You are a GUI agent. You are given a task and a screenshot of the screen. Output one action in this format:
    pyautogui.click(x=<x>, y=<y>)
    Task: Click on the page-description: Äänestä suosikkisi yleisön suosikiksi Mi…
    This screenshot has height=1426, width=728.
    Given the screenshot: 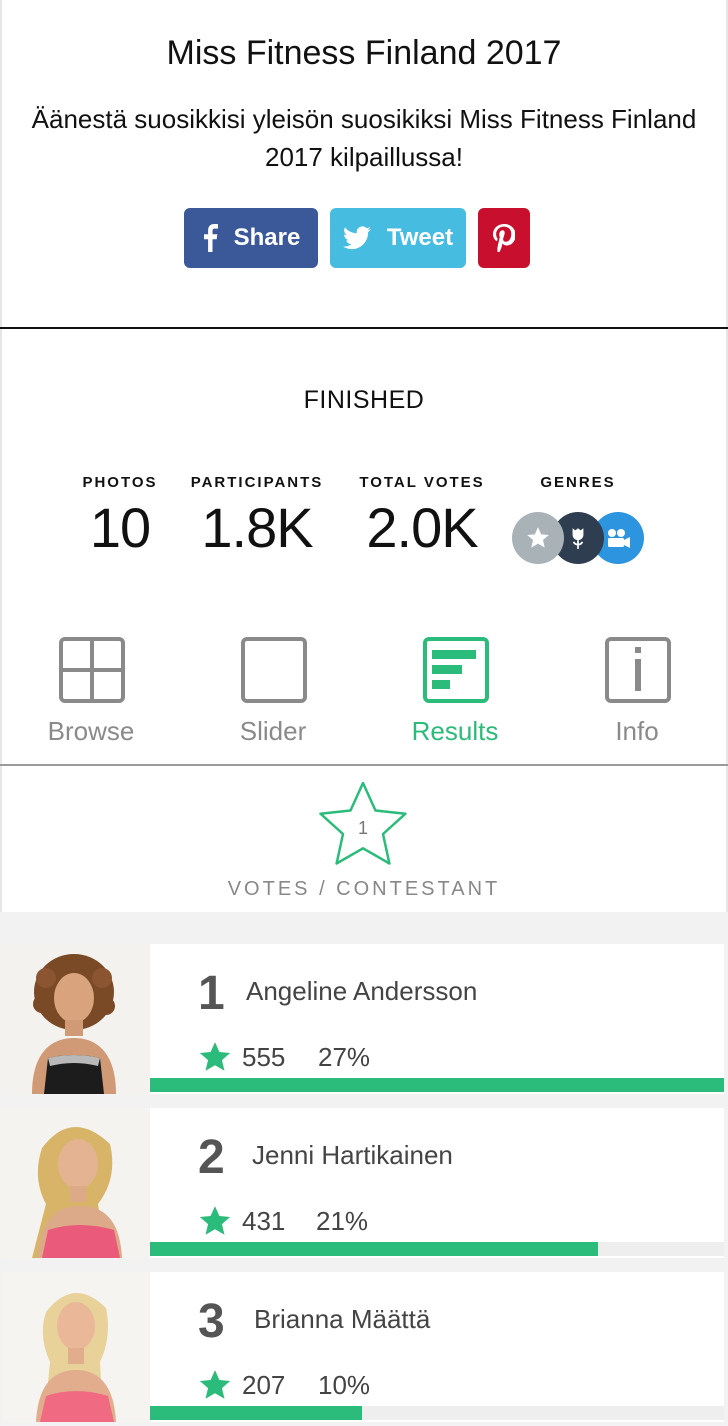 What is the action you would take?
    pyautogui.click(x=364, y=138)
    